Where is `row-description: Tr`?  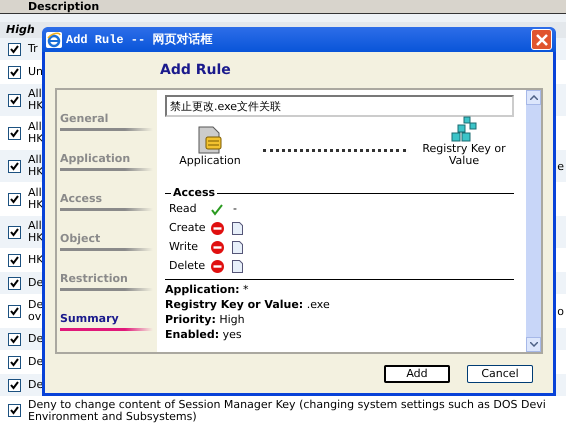
row-description: Tr is located at coordinates (33, 49).